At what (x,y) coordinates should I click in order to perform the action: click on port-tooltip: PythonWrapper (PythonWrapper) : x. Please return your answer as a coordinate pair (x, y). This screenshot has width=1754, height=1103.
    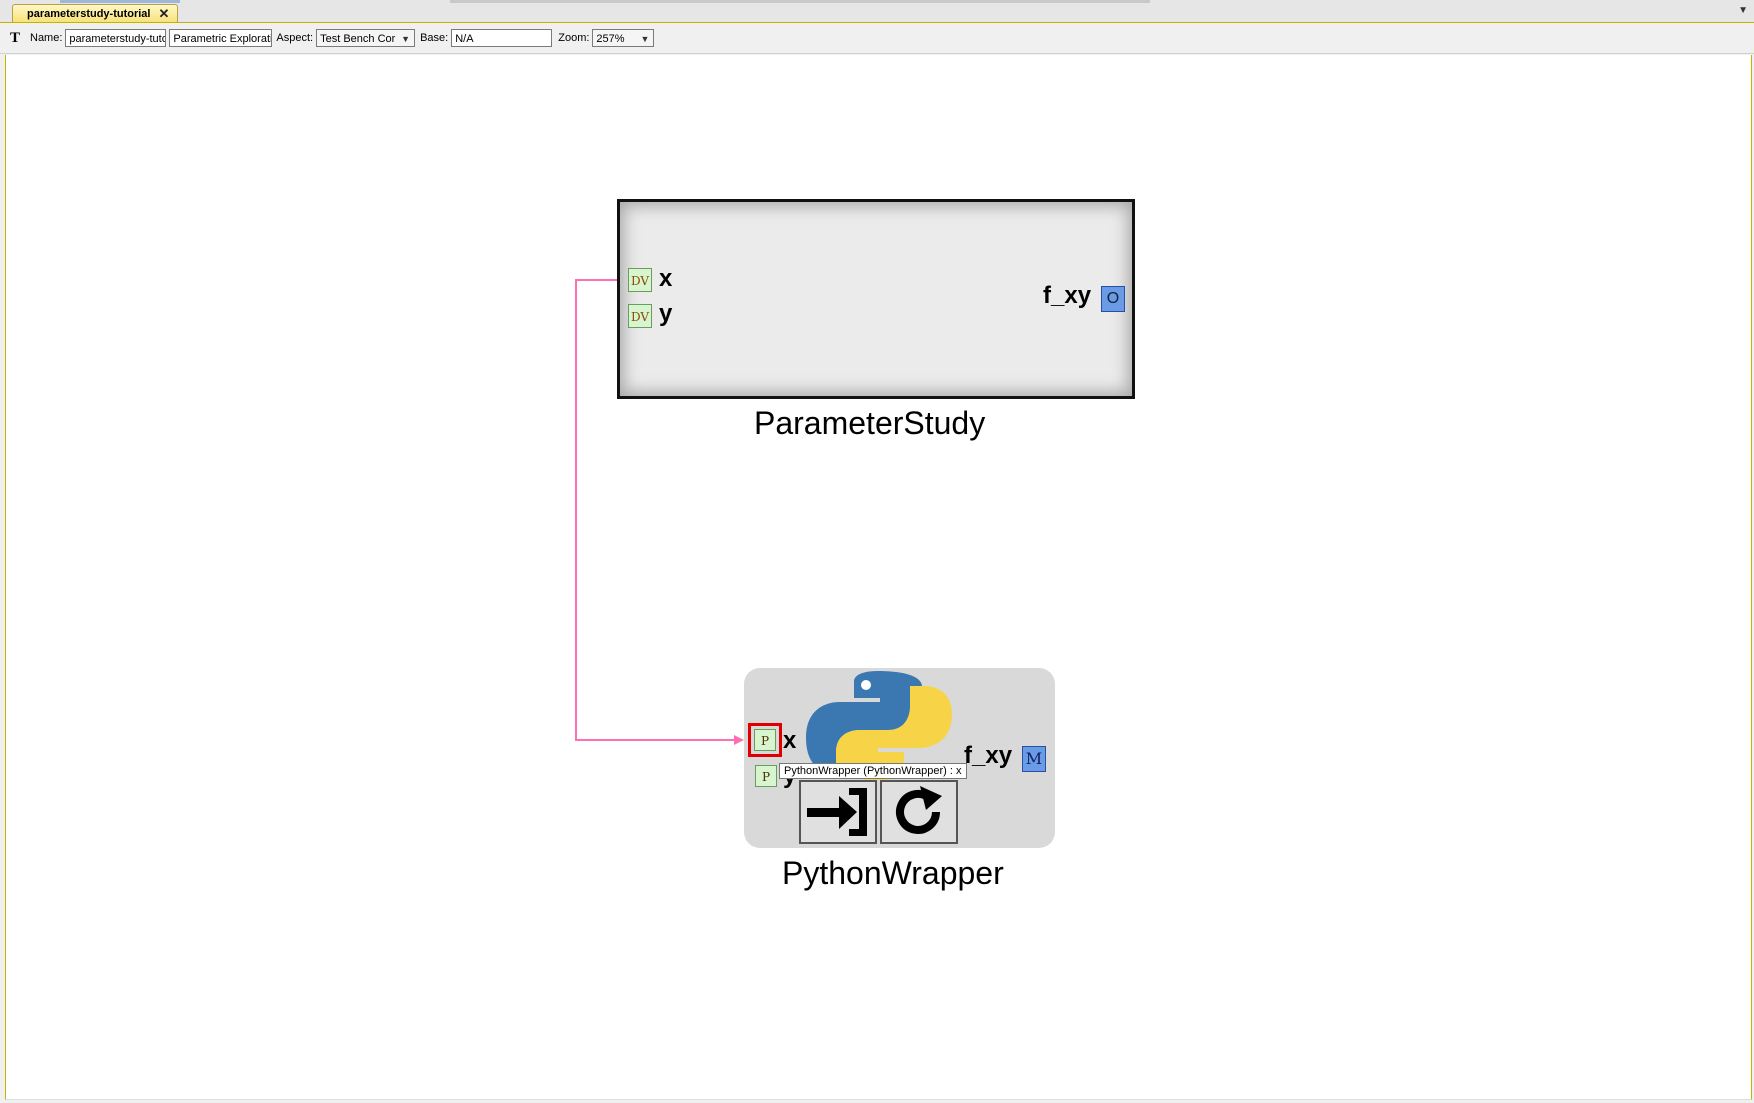
    Looking at the image, I should click on (873, 771).